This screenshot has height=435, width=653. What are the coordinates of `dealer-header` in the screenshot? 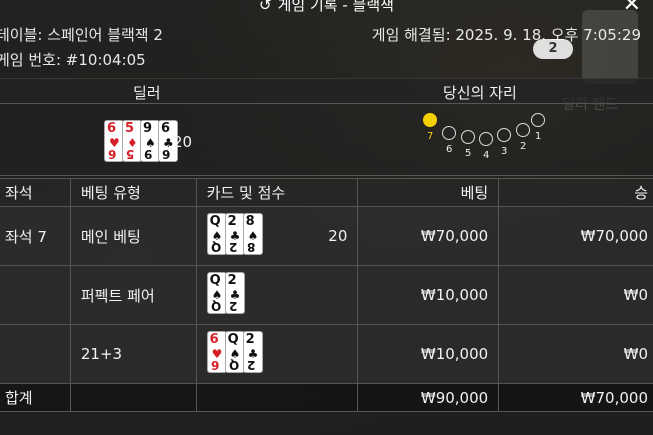 It's located at (326, 91).